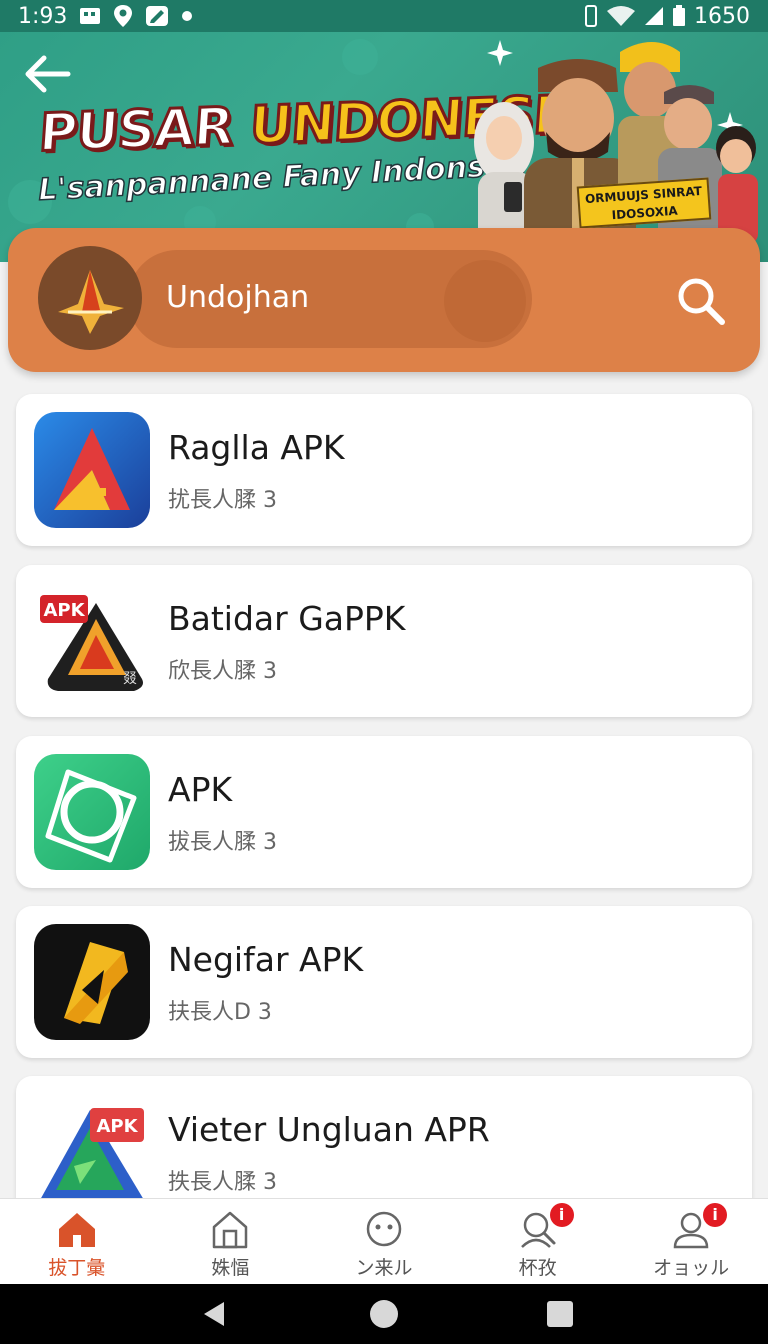 The image size is (768, 1344). I want to click on search-card: Undojhan, so click(384, 300).